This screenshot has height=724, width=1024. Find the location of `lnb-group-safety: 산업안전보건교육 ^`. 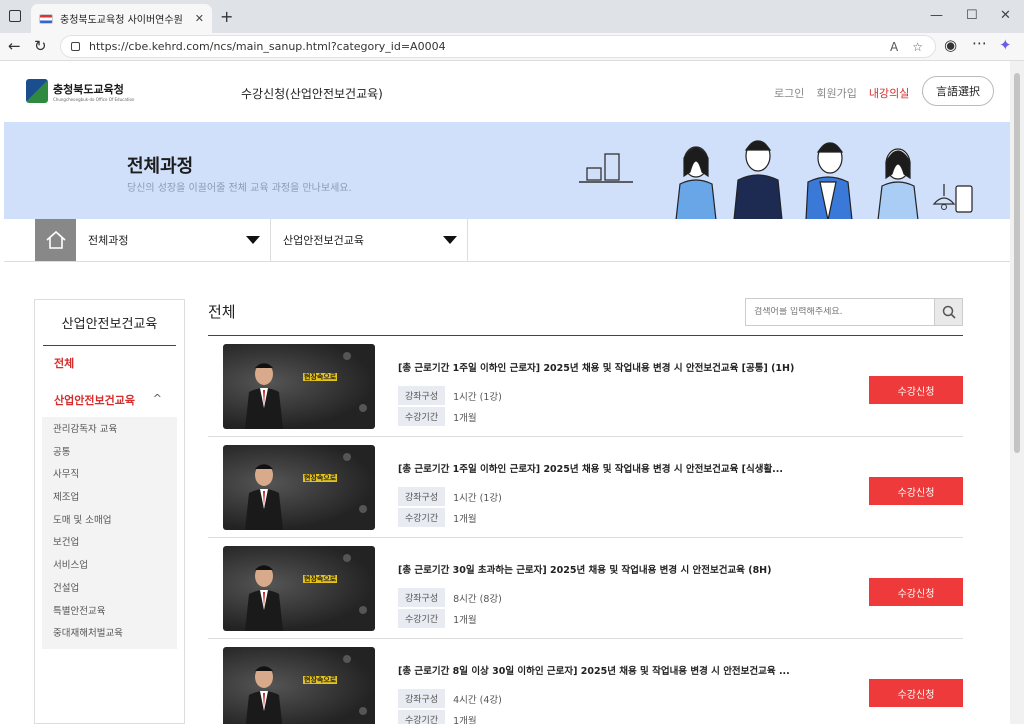

lnb-group-safety: 산업안전보건교육 ^ is located at coordinates (119, 400).